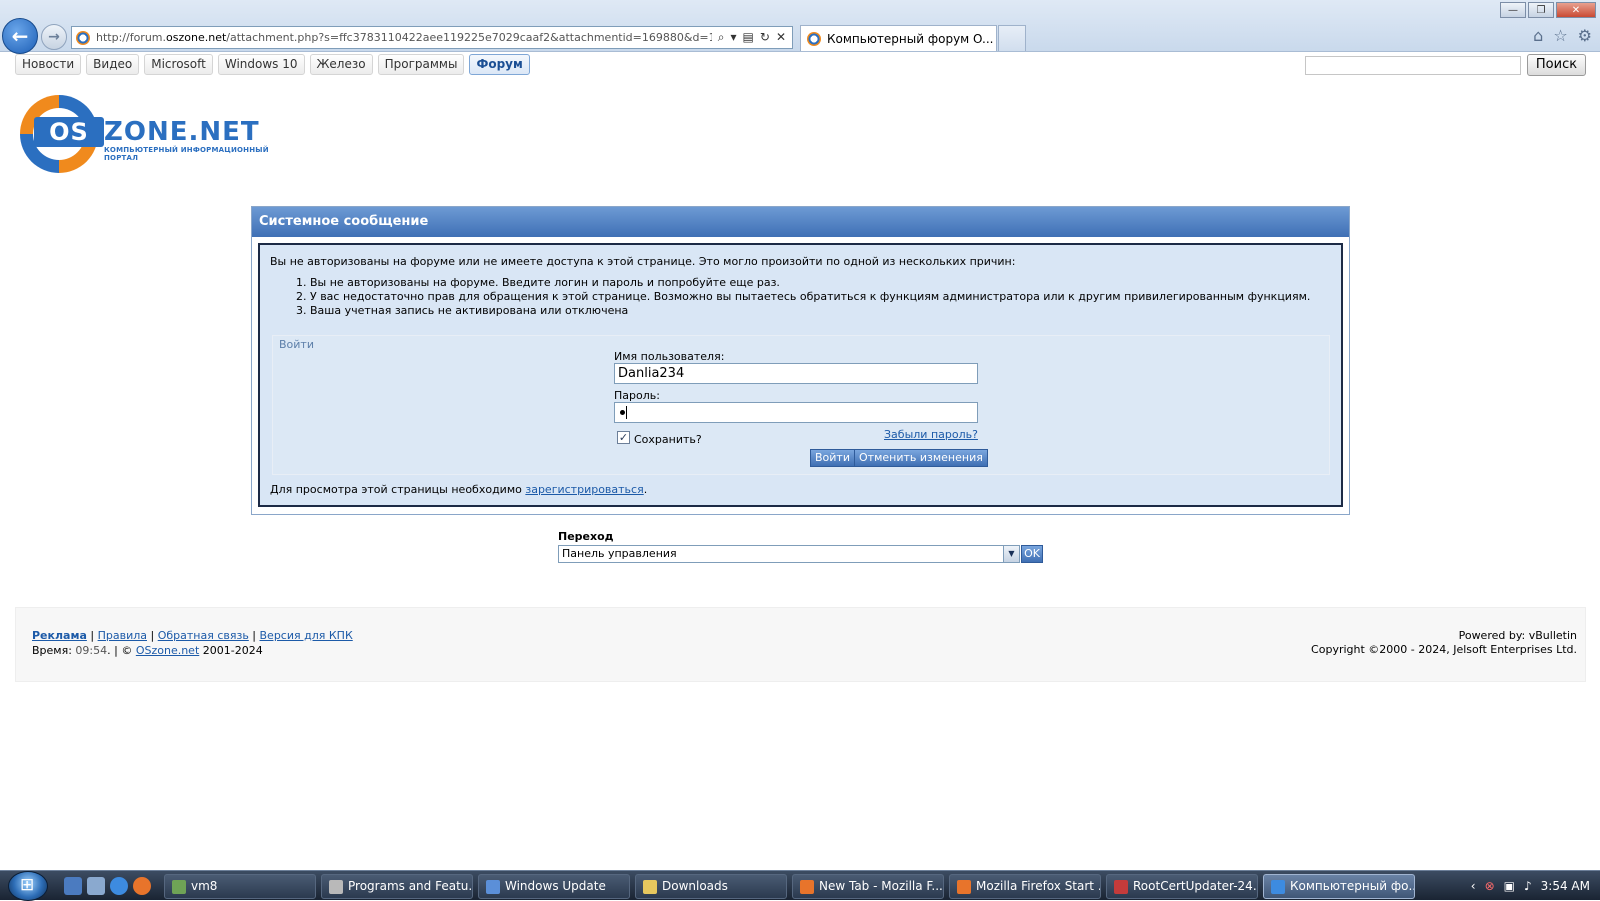 The image size is (1600, 901). What do you see at coordinates (20, 36) in the screenshot?
I see `back-button: ←` at bounding box center [20, 36].